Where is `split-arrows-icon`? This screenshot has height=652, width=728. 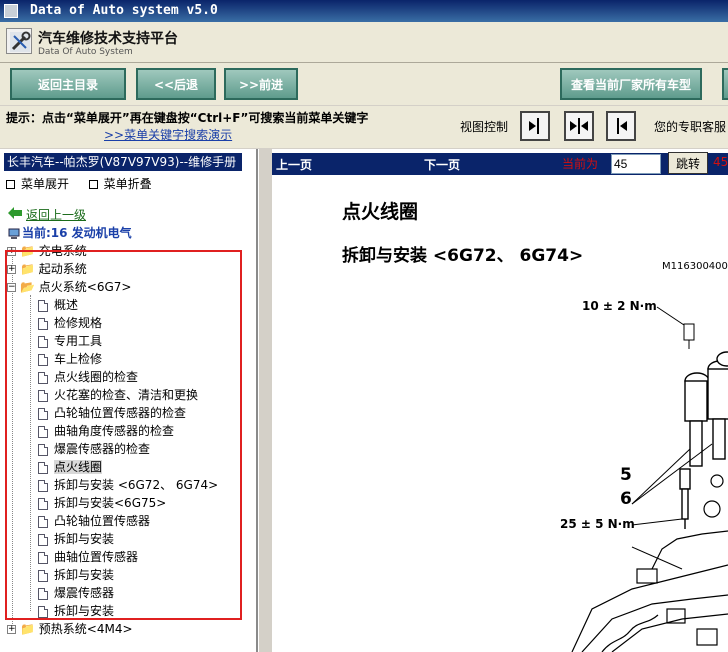
split-arrows-icon is located at coordinates (579, 126).